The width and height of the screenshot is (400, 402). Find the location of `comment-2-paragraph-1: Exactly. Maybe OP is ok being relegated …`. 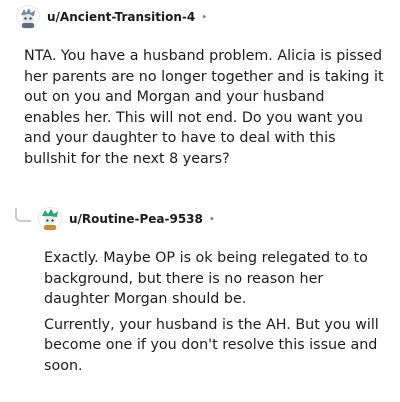

comment-2-paragraph-1: Exactly. Maybe OP is ok being relegated … is located at coordinates (206, 279).